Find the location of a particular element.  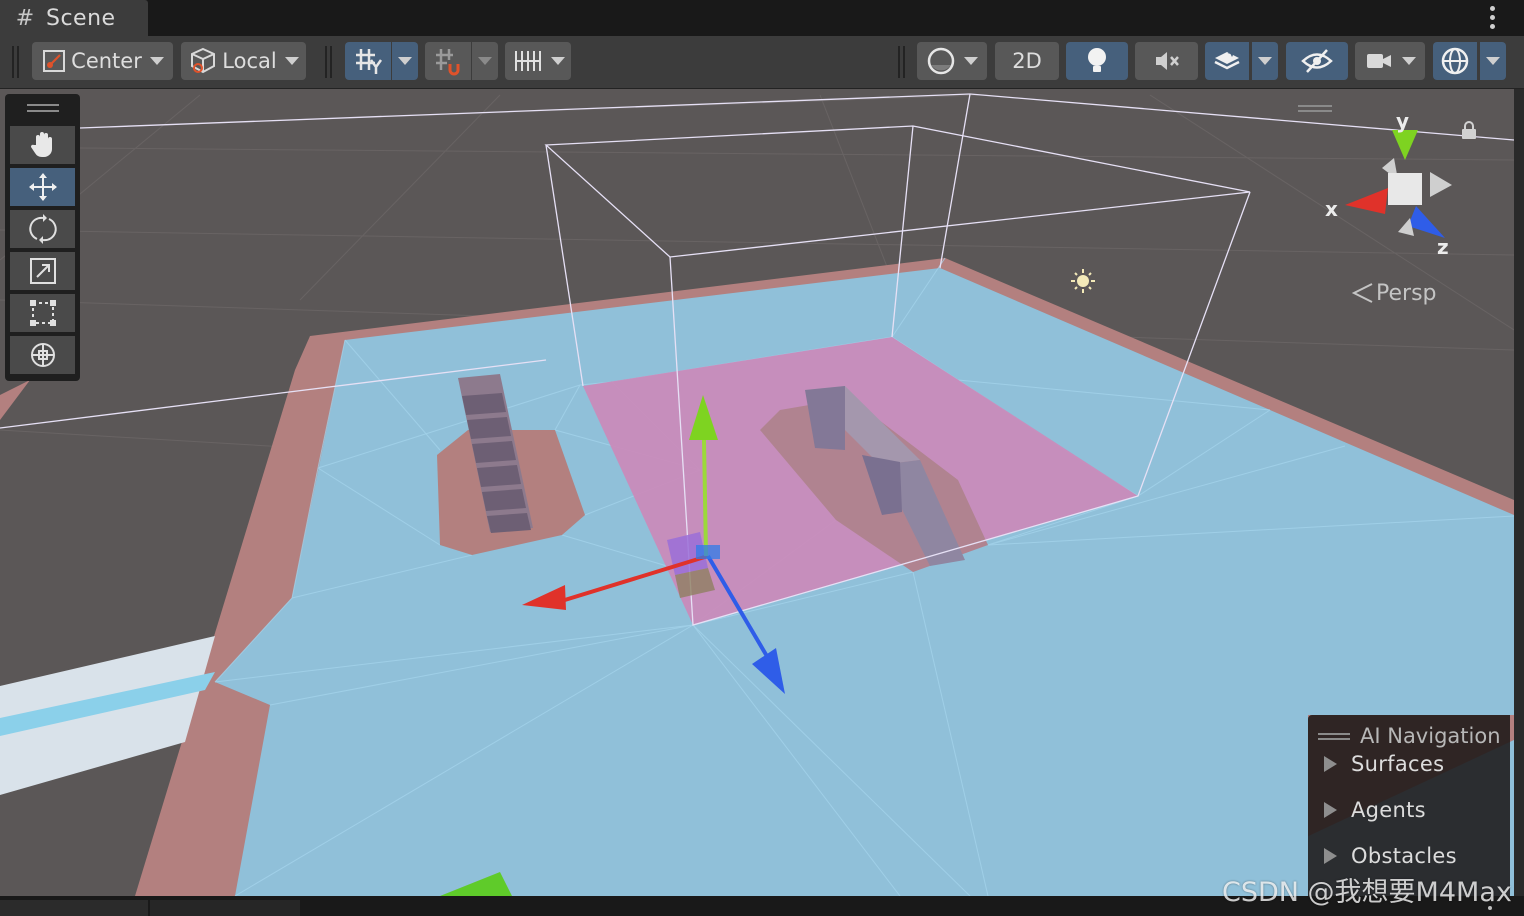

grid-snap-button is located at coordinates (448, 61).